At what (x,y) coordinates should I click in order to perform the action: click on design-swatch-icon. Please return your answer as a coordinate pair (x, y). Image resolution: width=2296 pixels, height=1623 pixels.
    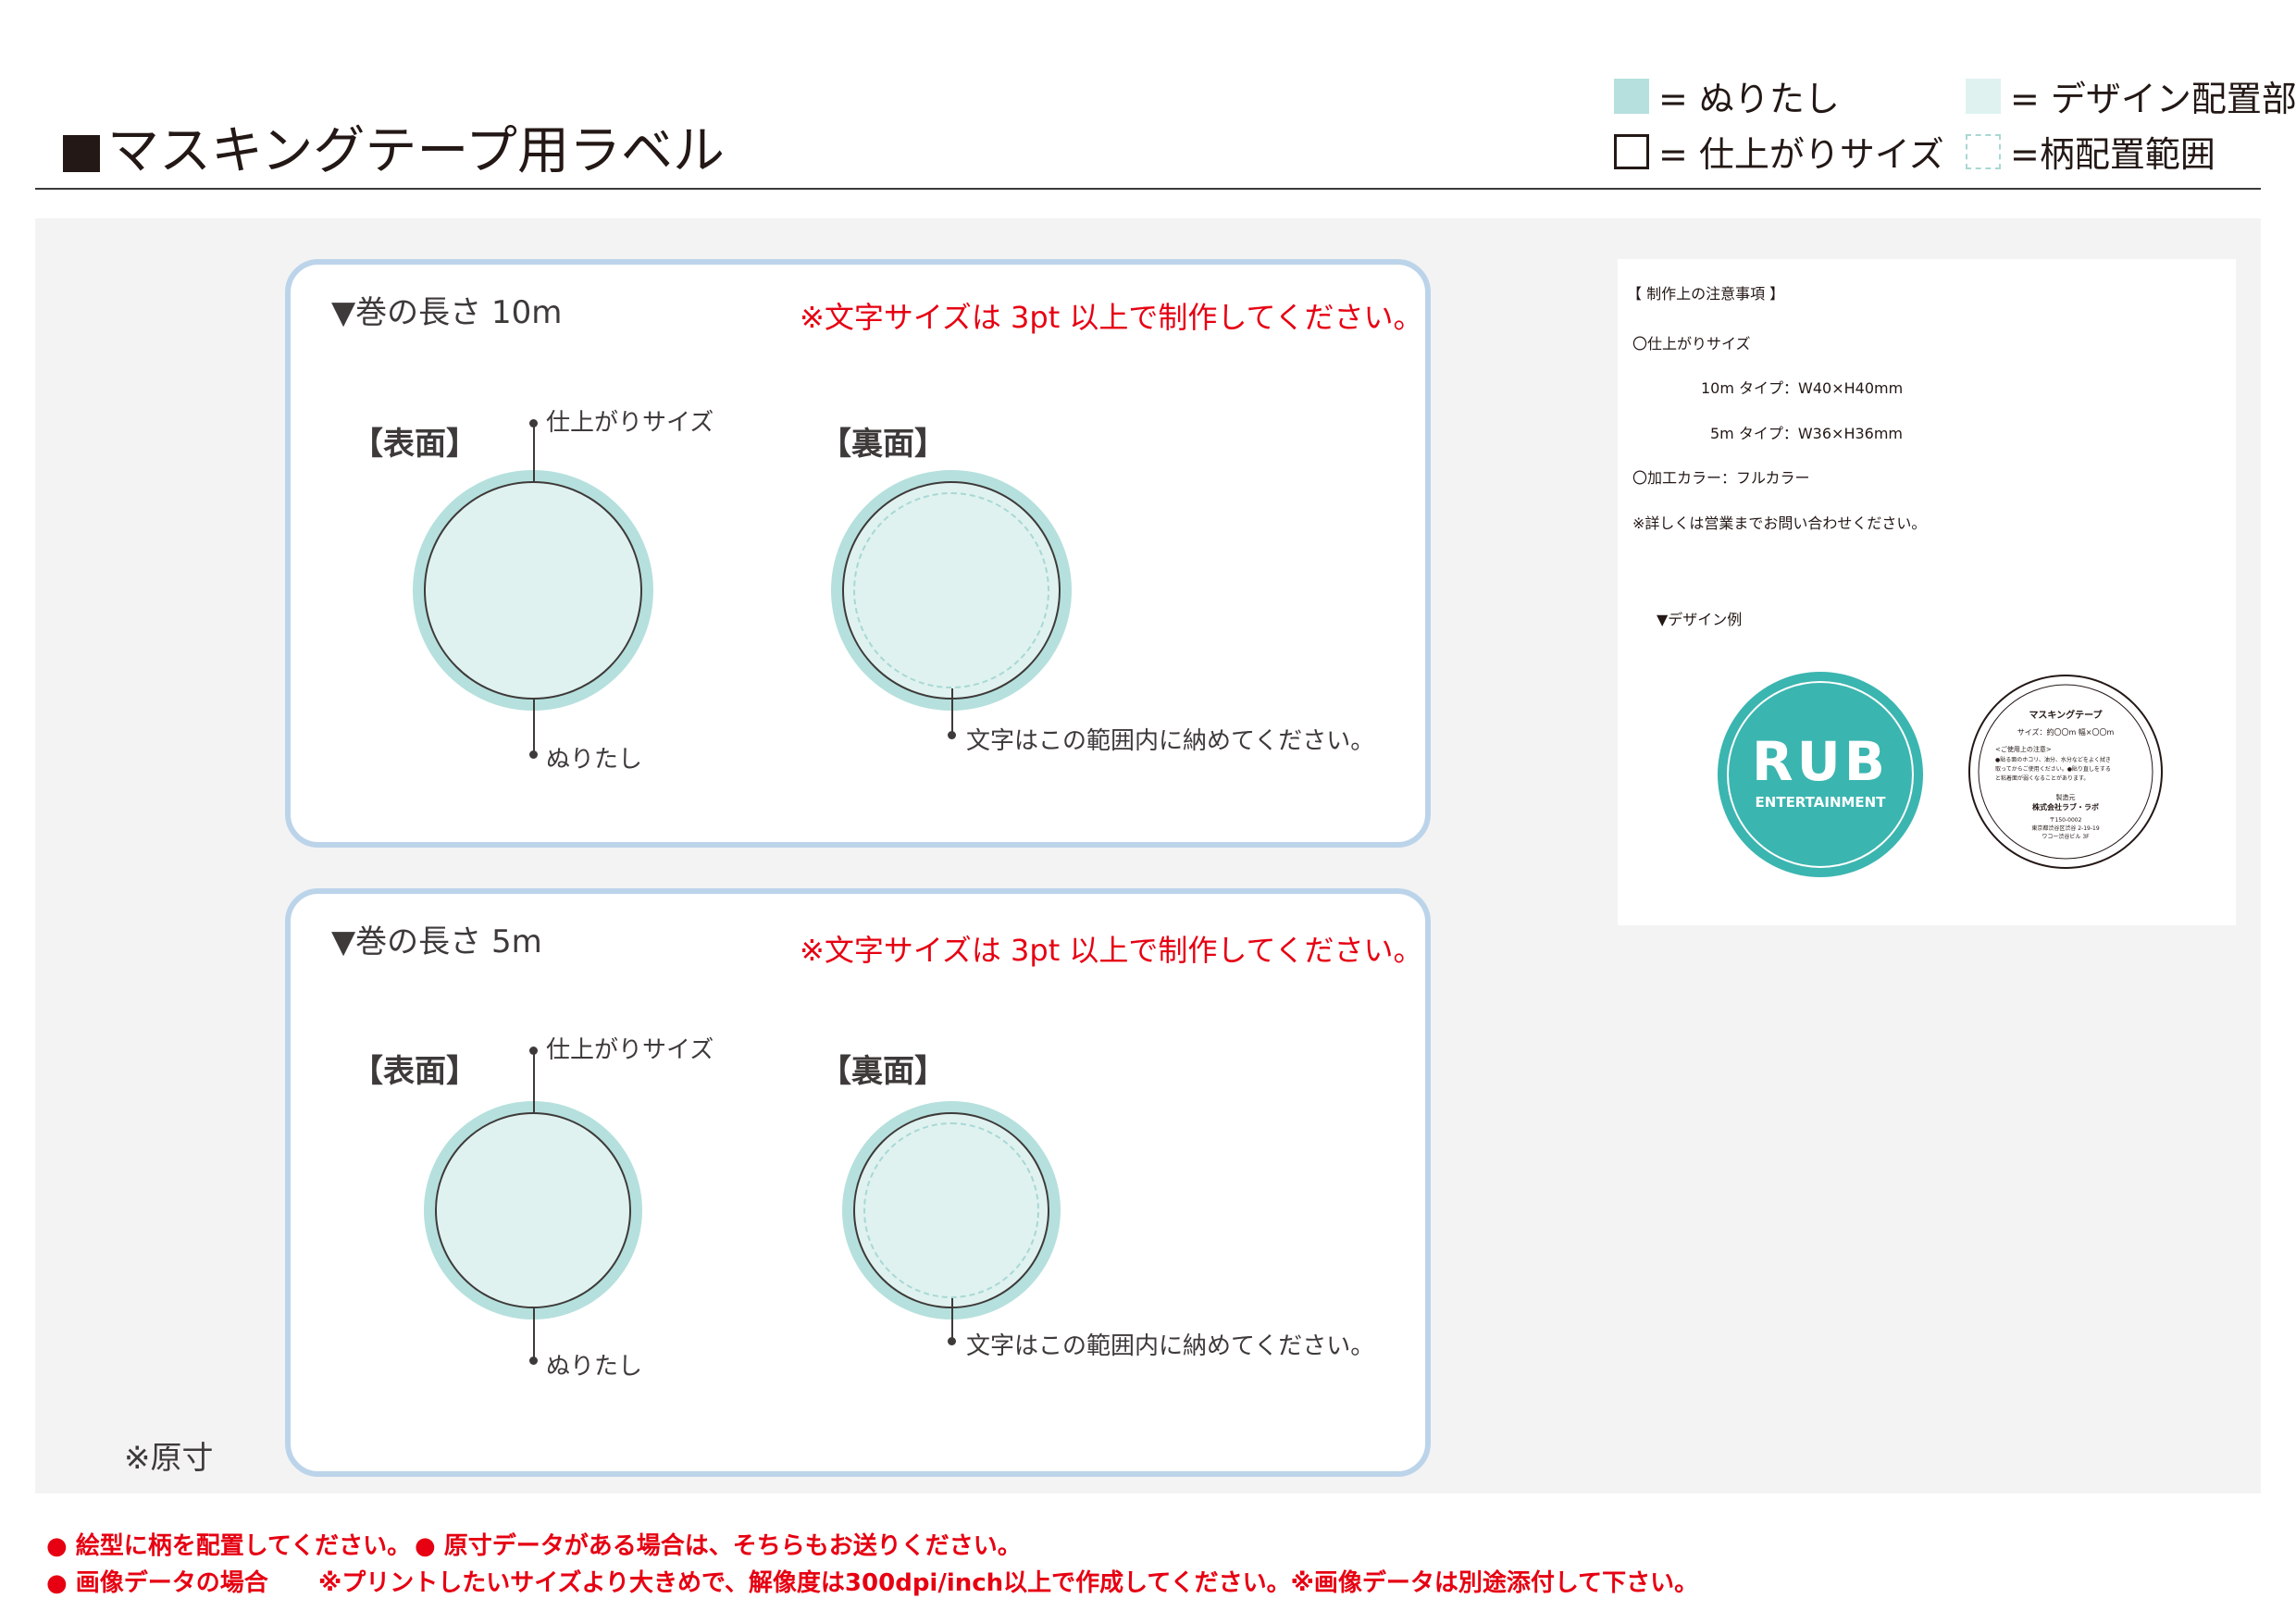
    Looking at the image, I should click on (1984, 96).